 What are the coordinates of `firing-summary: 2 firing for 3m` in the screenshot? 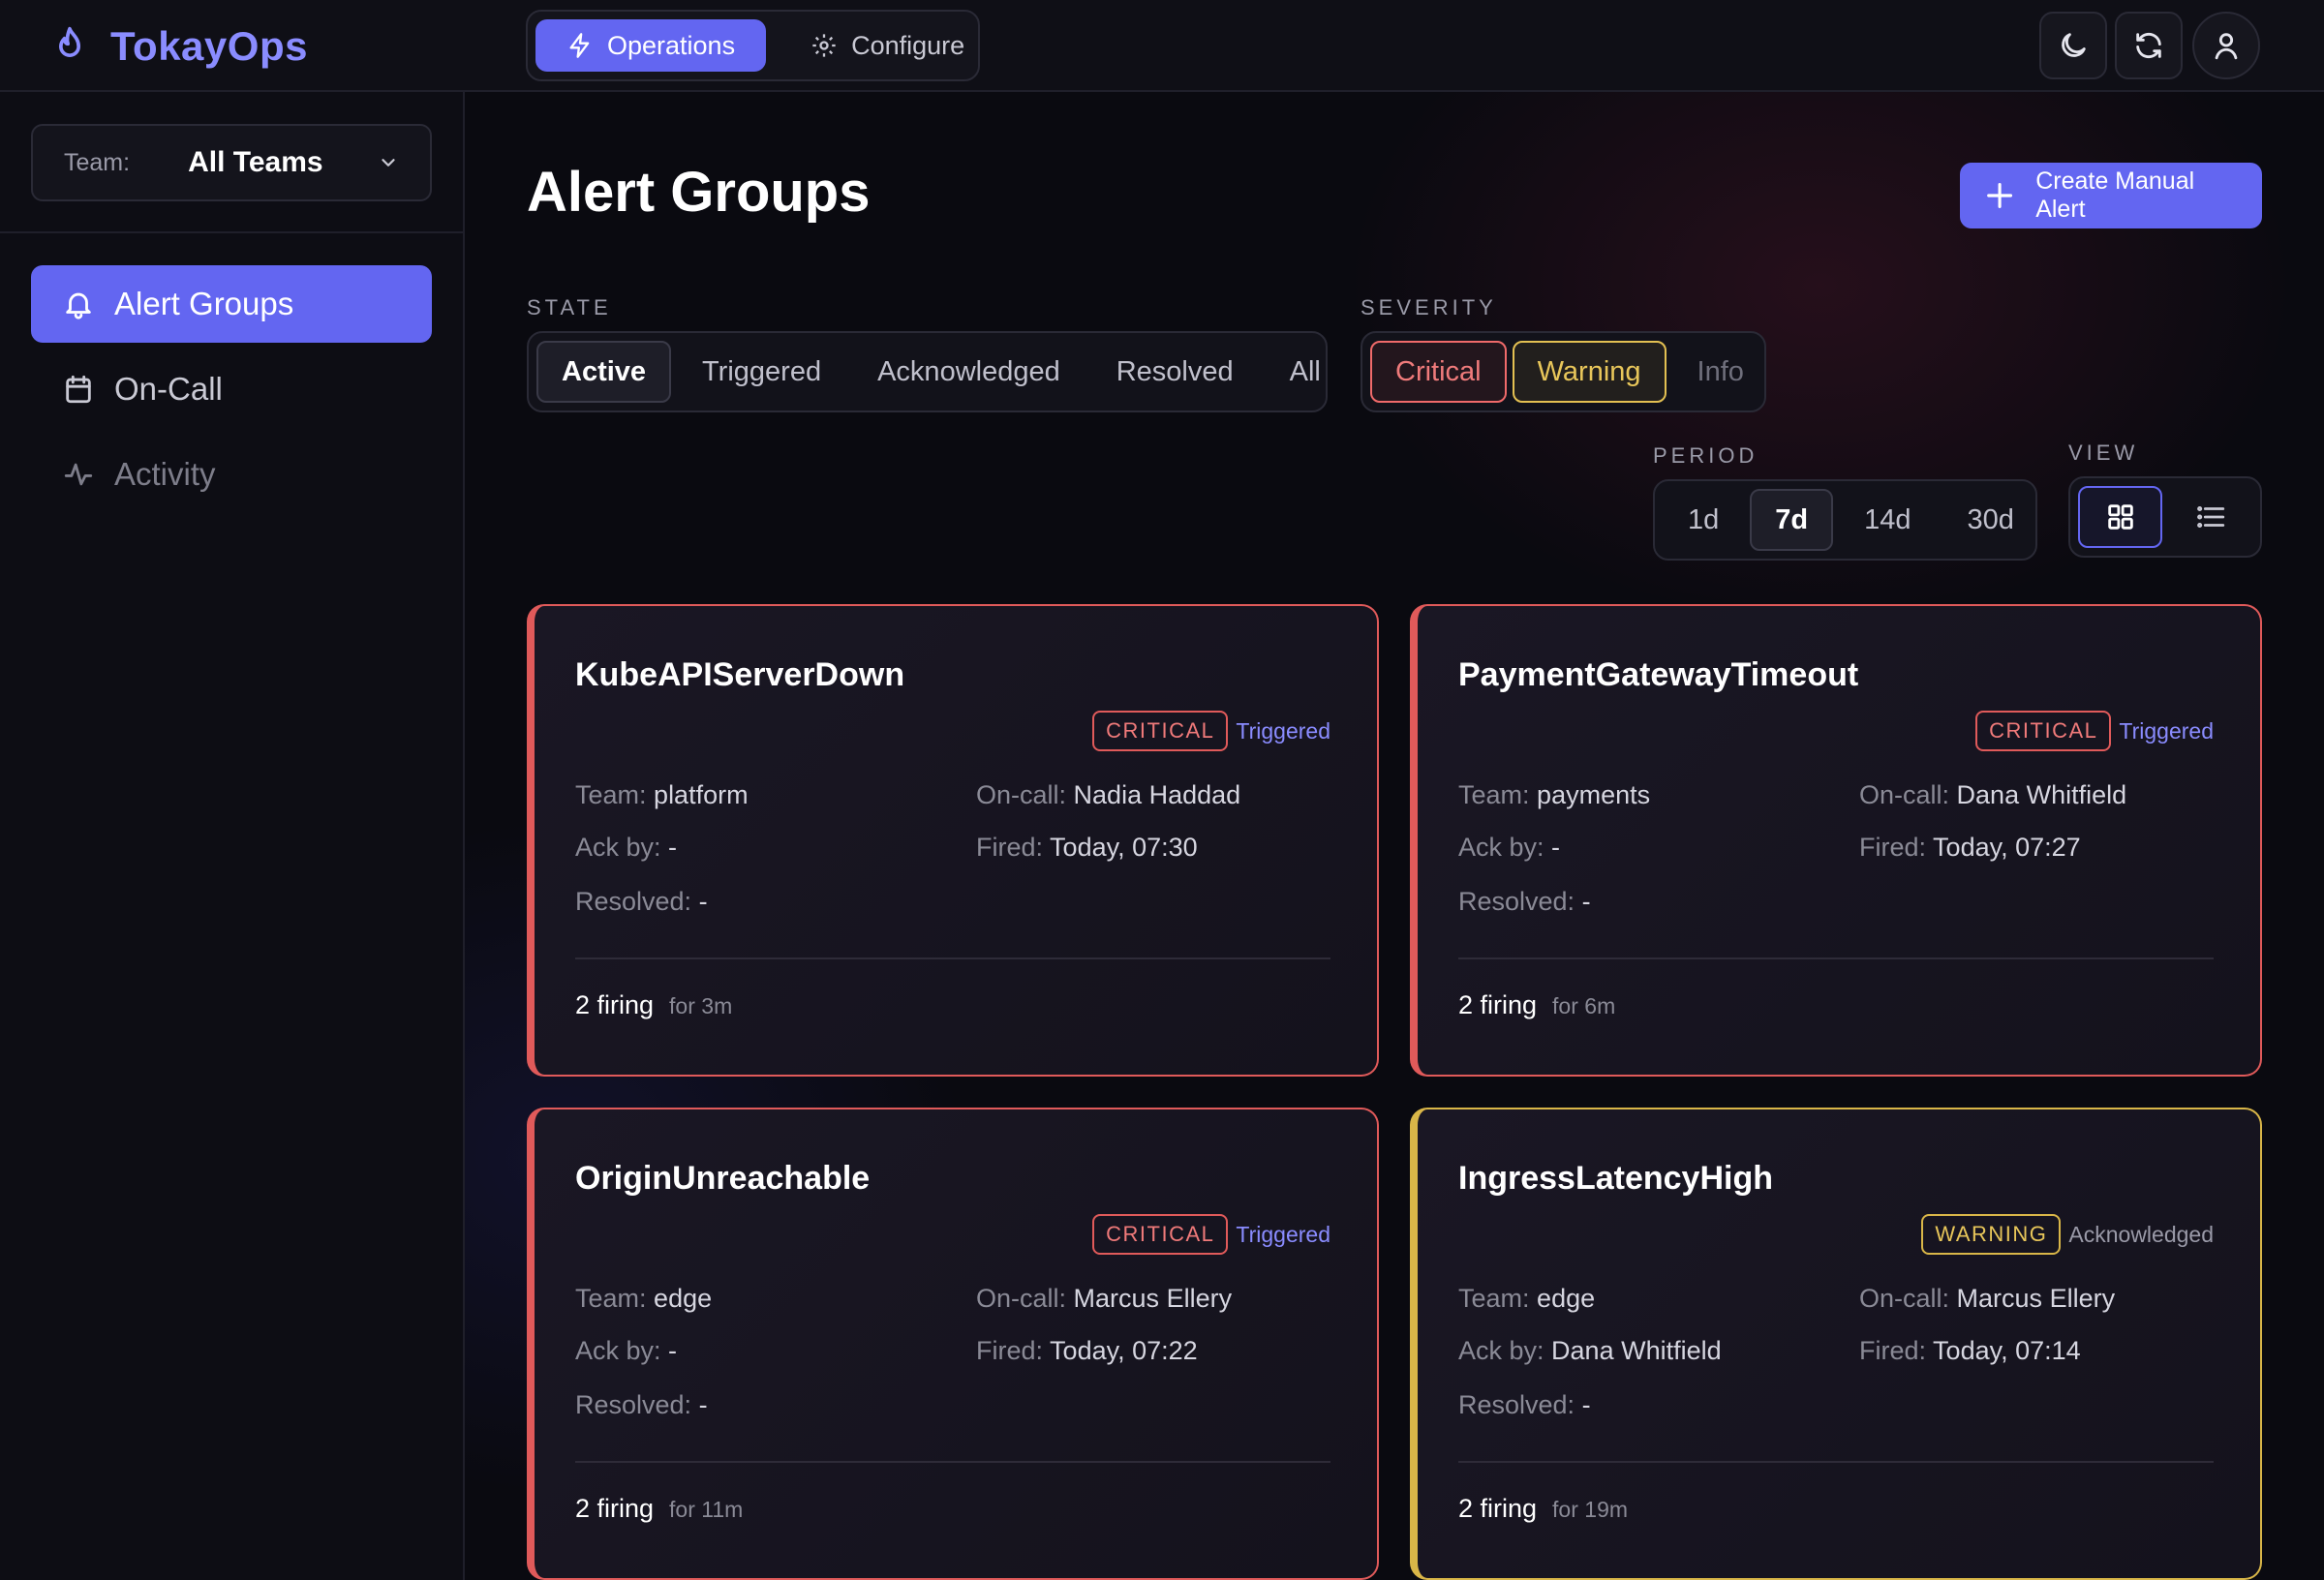 It's located at (653, 1005).